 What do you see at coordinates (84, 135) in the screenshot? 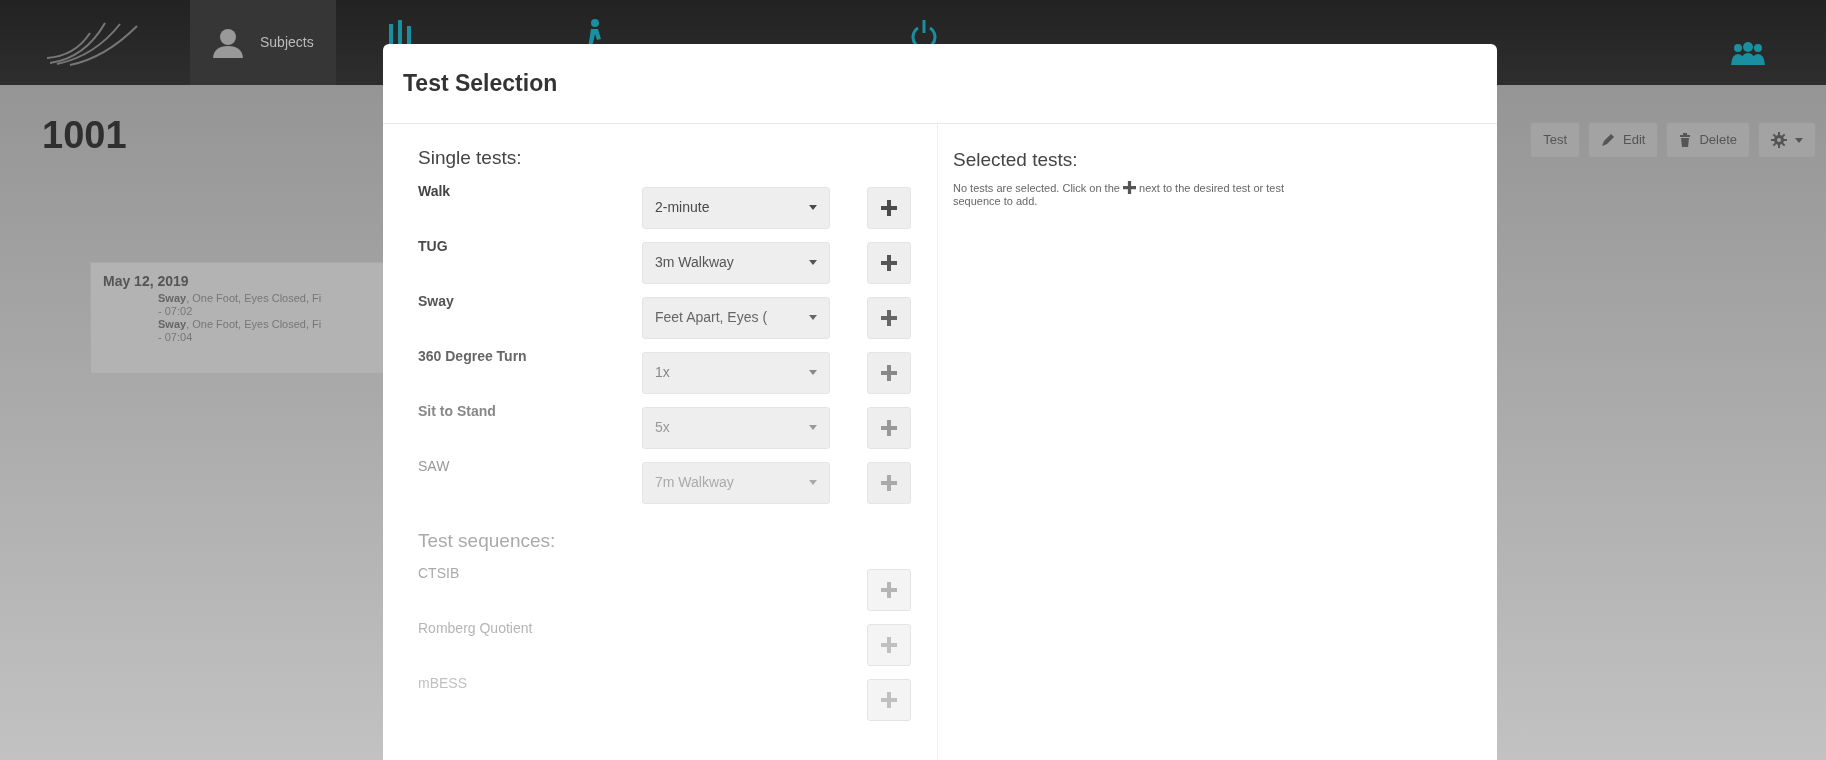
I see `subject-title: 1001` at bounding box center [84, 135].